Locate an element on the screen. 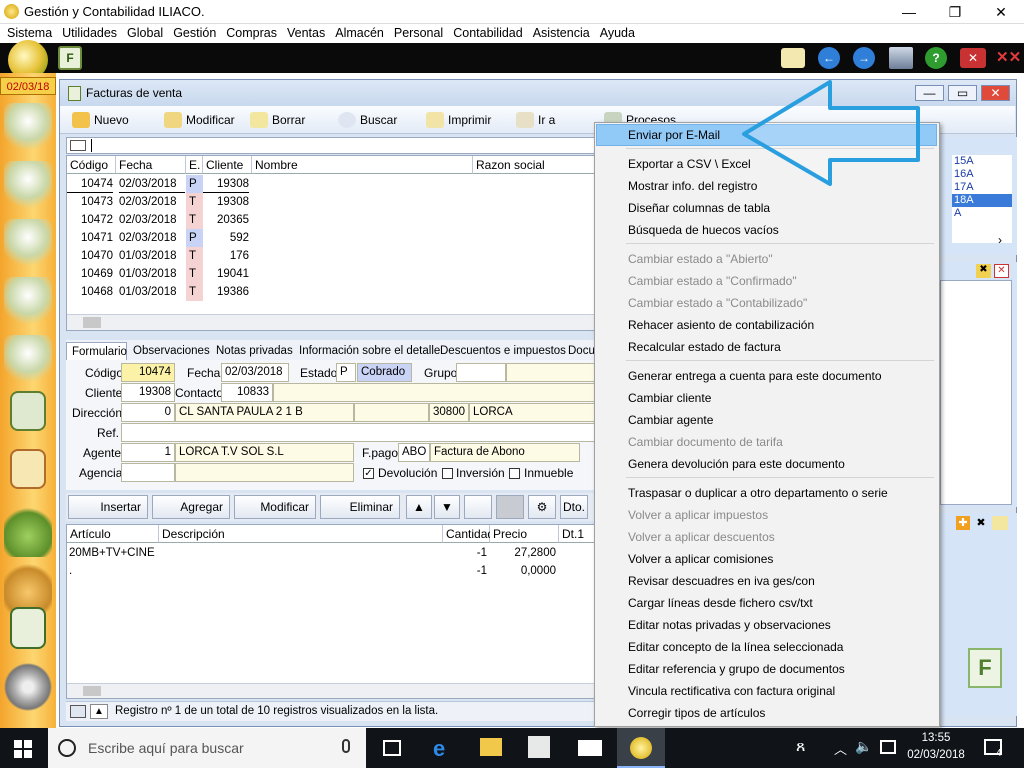  blank-button is located at coordinates (510, 507).